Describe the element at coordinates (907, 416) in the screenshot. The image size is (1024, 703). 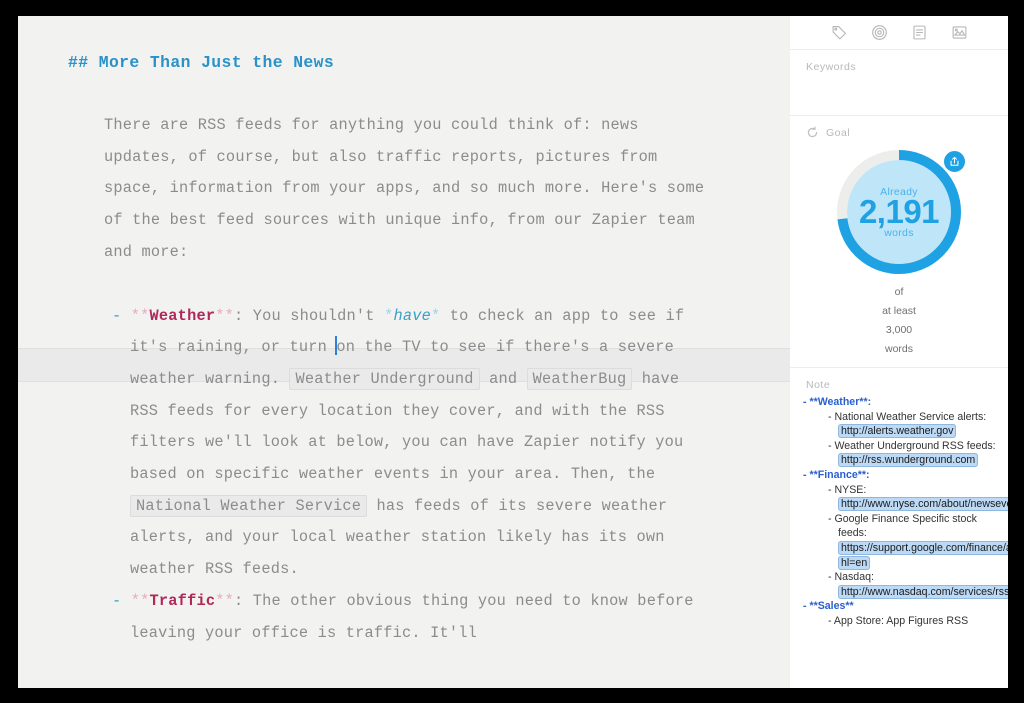
I see `note-line-text: - National Weather Service alerts:` at that location.